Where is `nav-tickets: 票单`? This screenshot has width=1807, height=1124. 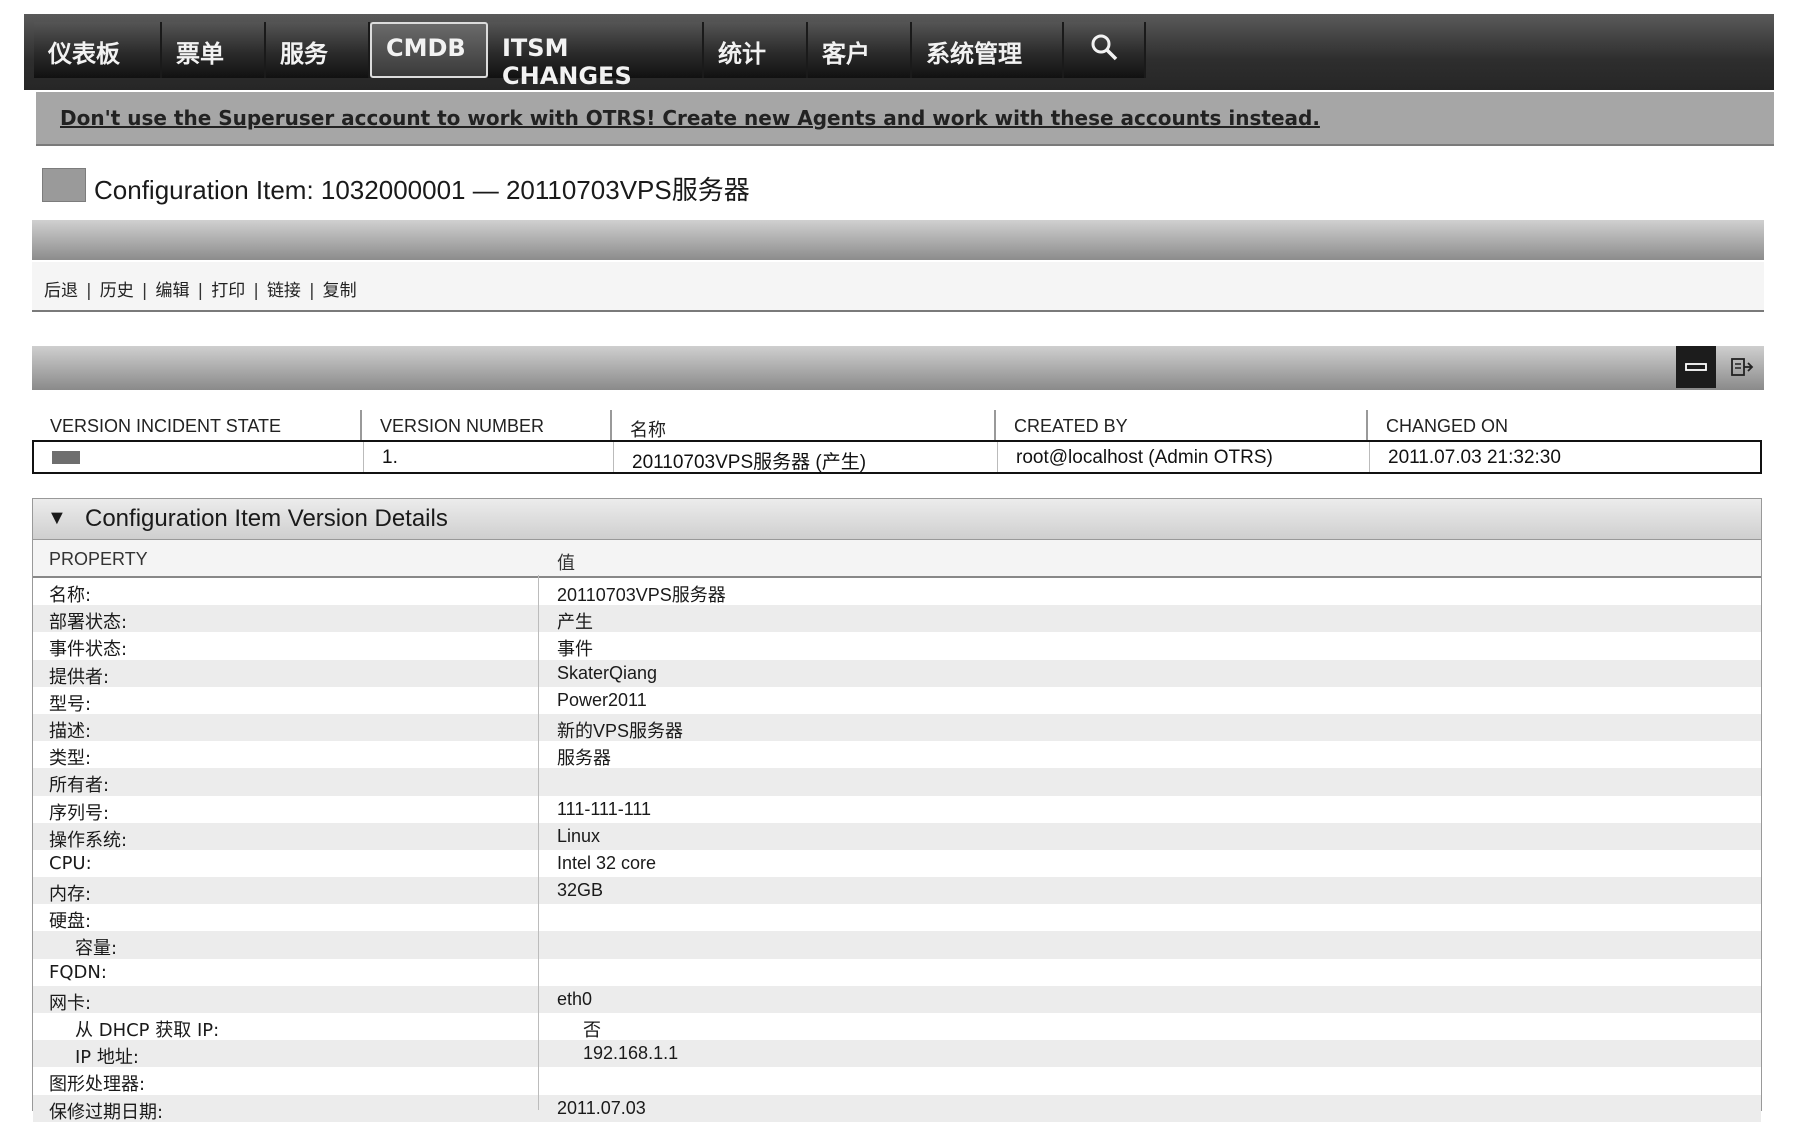 nav-tickets: 票单 is located at coordinates (214, 50).